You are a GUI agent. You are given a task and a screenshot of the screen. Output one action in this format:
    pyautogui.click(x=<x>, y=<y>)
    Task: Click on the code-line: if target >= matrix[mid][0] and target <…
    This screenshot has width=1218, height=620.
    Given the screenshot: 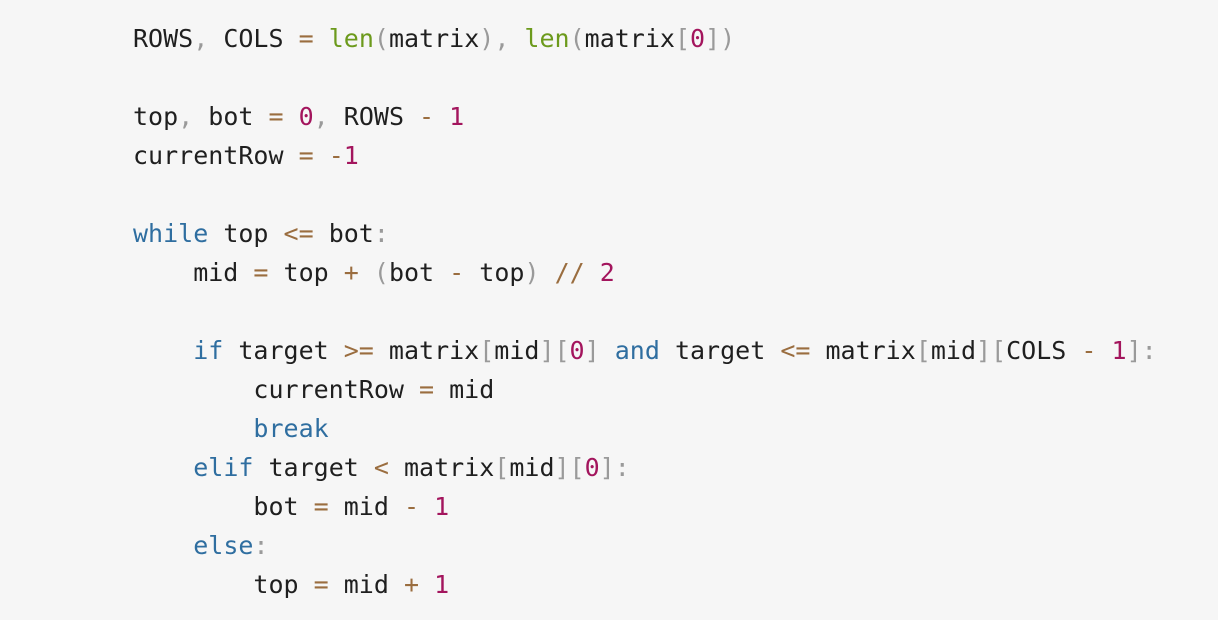 What is the action you would take?
    pyautogui.click(x=645, y=350)
    